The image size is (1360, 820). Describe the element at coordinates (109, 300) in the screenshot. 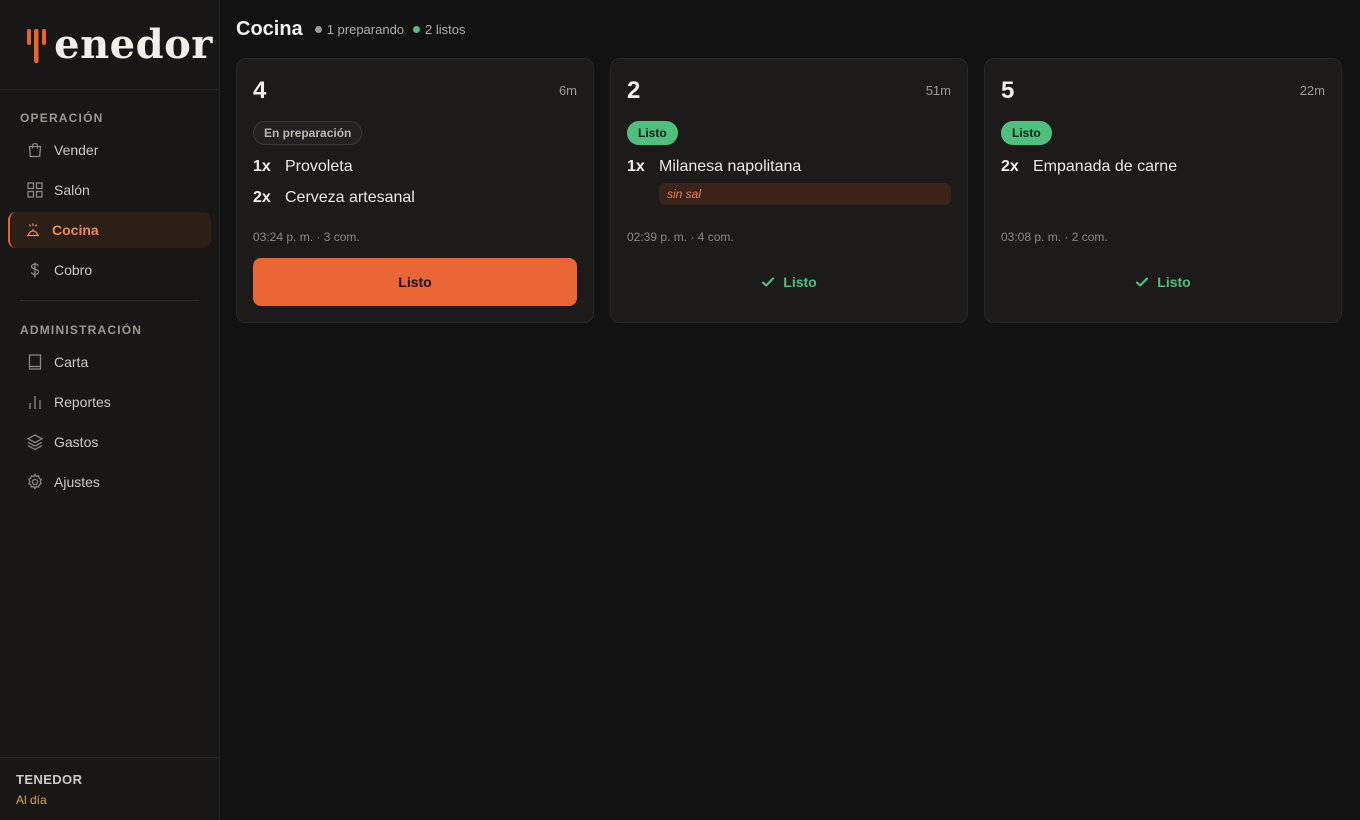

I see `nav-divider` at that location.